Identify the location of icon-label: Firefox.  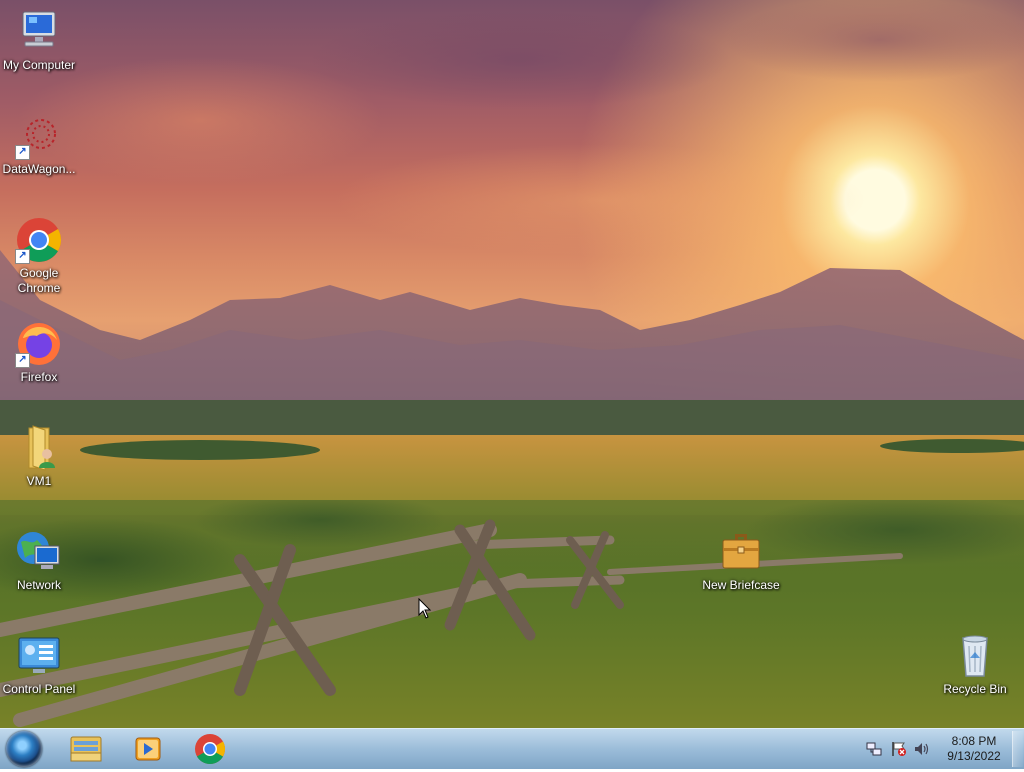
(39, 377).